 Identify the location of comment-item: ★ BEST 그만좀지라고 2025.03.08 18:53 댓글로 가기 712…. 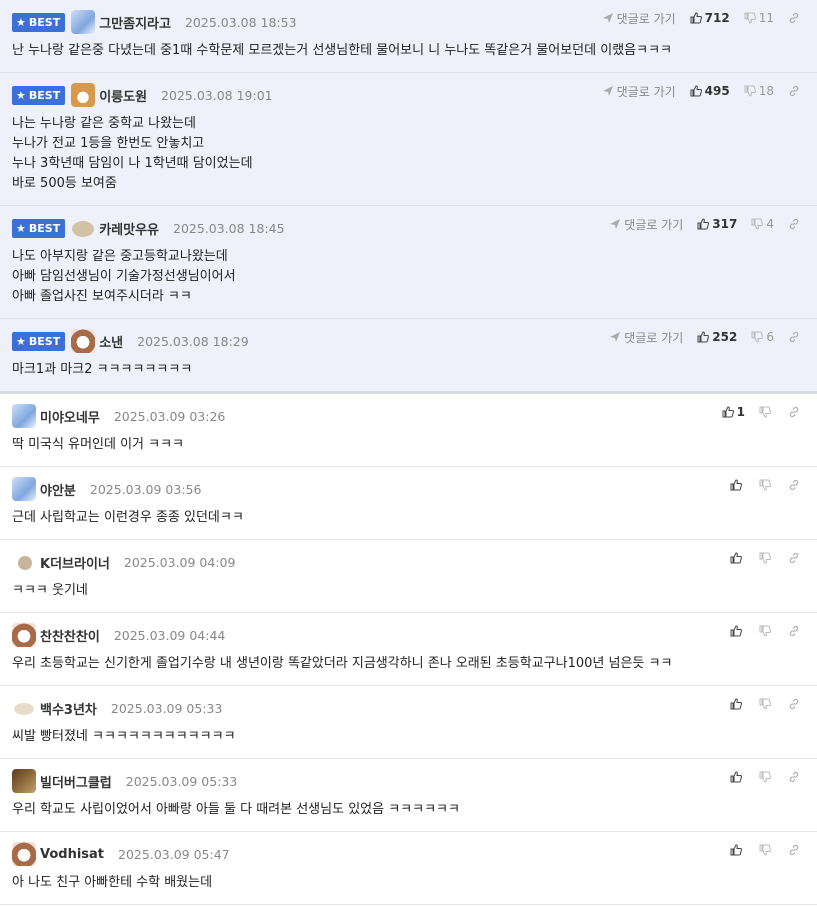
(408, 36).